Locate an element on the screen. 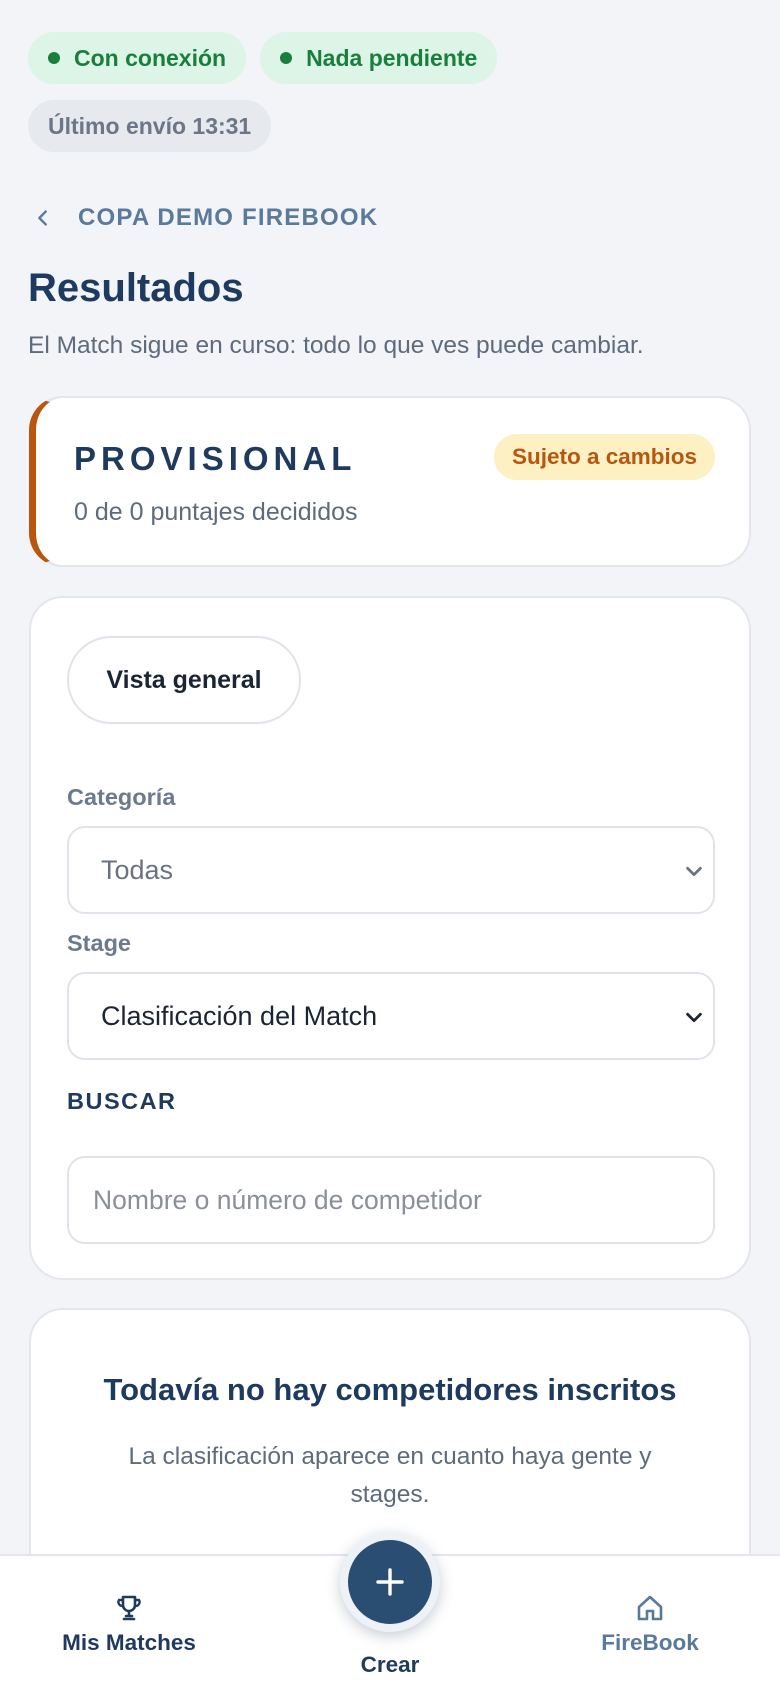  connection-status-label: Con conexión is located at coordinates (150, 57).